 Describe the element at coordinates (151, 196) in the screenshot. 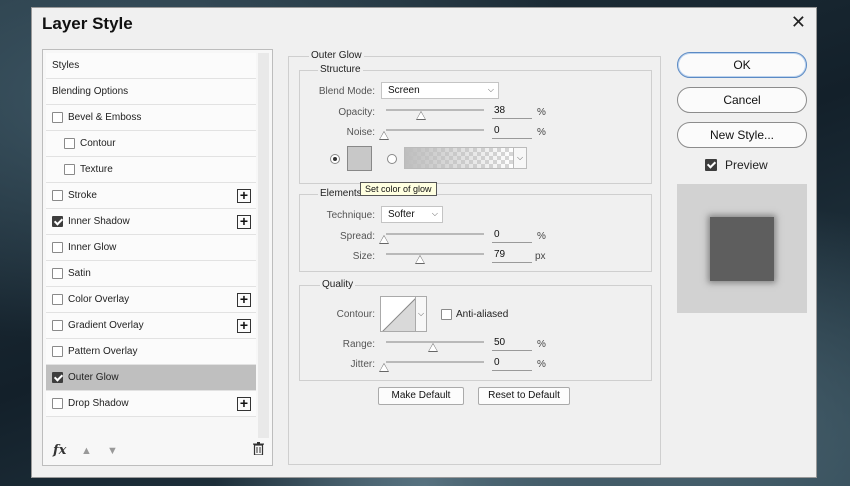

I see `style-item-stroke: Stroke +` at that location.